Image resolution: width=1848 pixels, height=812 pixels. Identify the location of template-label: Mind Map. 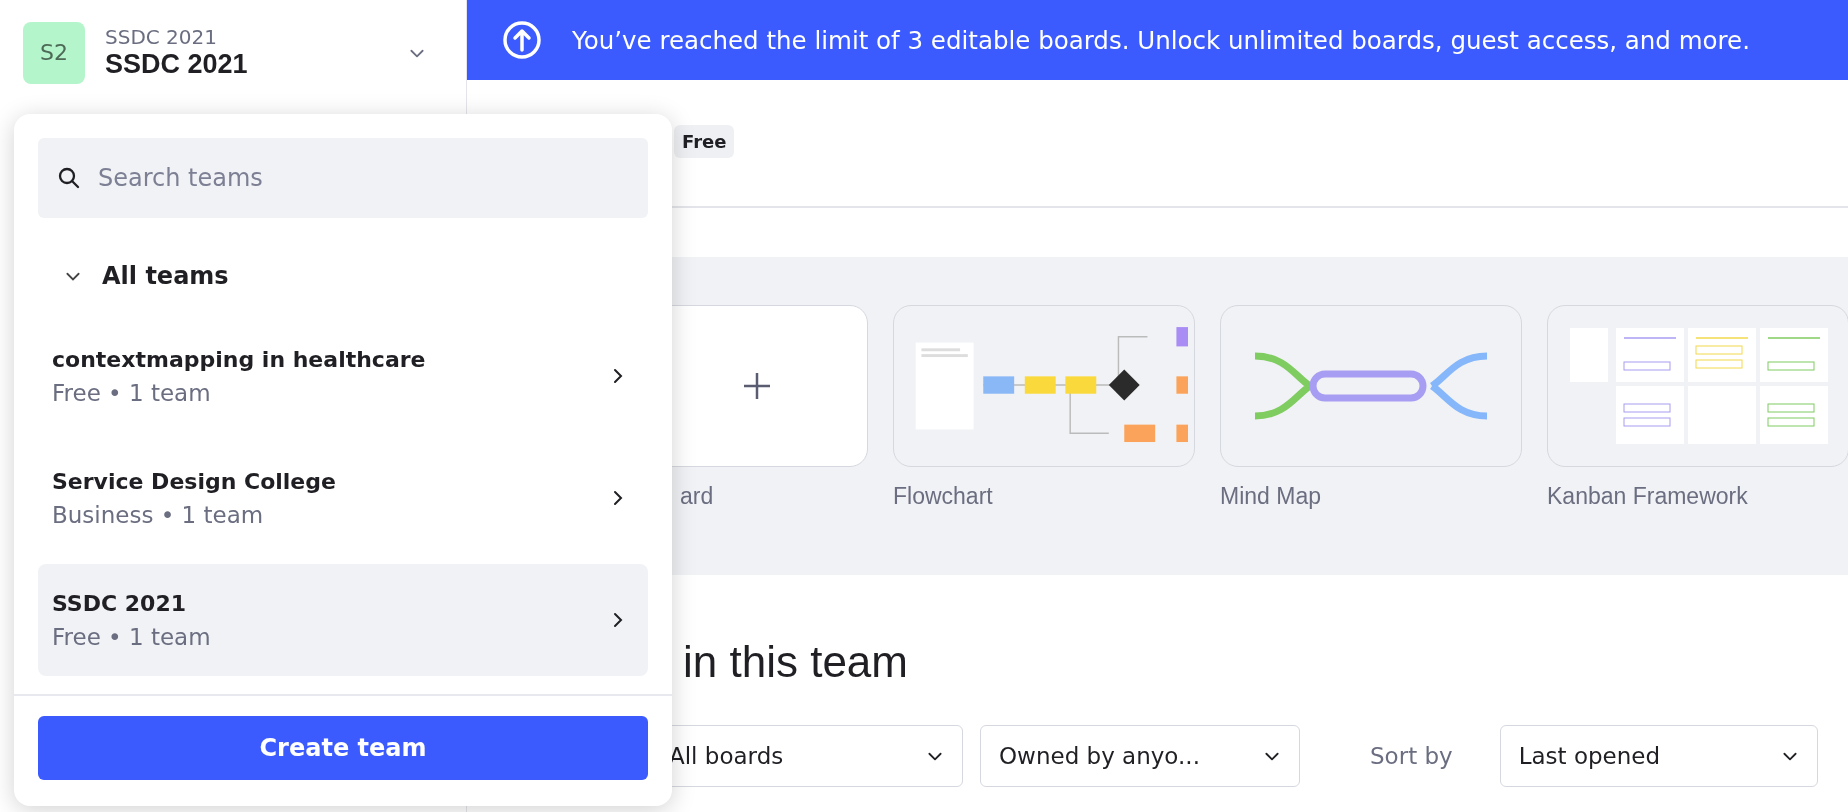
(1270, 496).